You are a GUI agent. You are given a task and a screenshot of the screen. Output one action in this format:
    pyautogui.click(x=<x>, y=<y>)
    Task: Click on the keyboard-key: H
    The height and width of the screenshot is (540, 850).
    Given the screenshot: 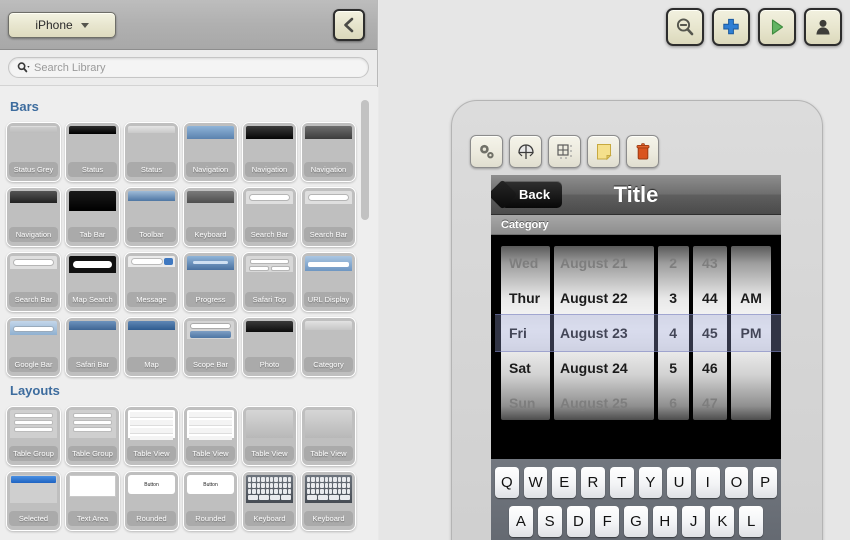 What is the action you would take?
    pyautogui.click(x=664, y=521)
    